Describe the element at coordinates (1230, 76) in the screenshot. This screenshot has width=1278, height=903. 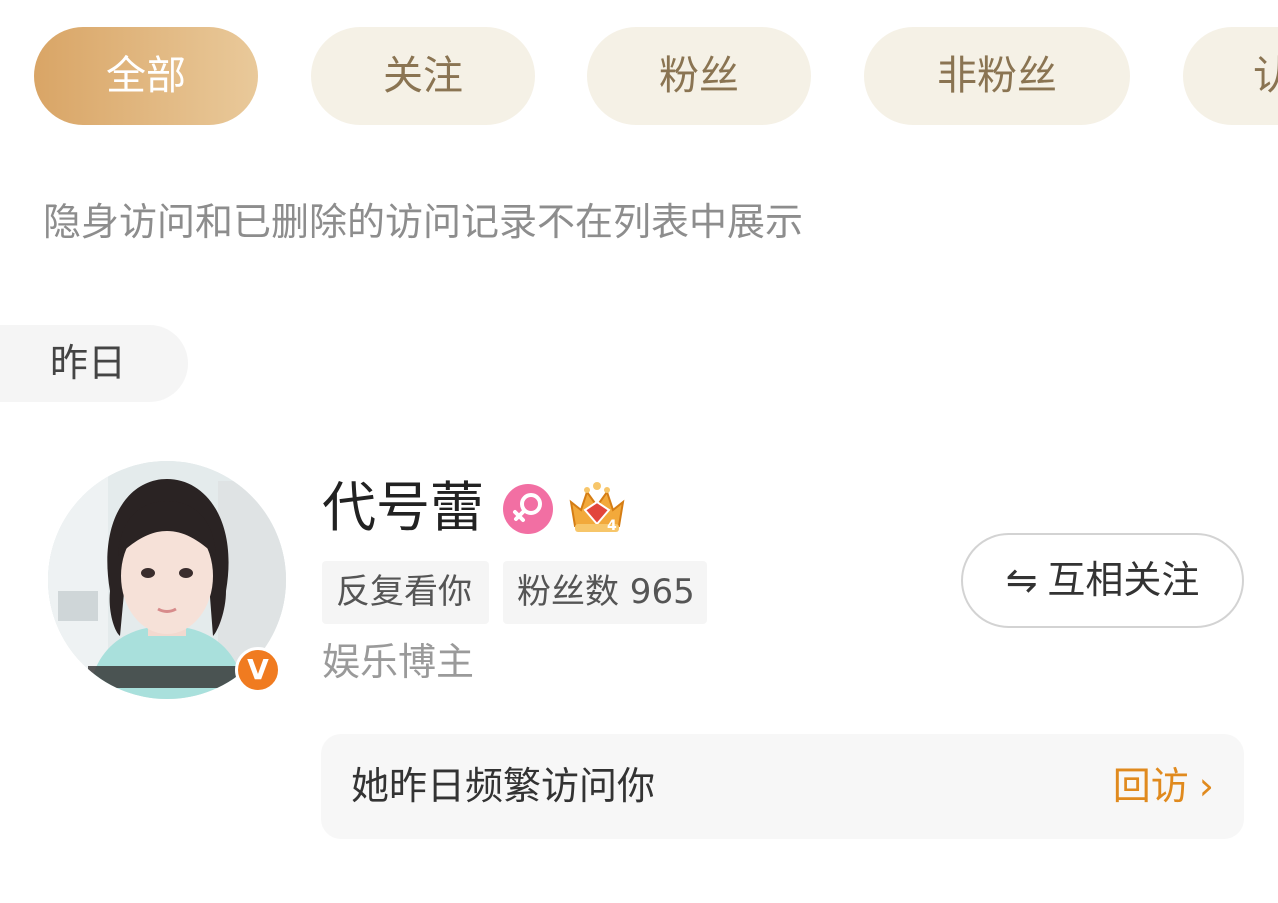
I see `tab-certified: 认` at that location.